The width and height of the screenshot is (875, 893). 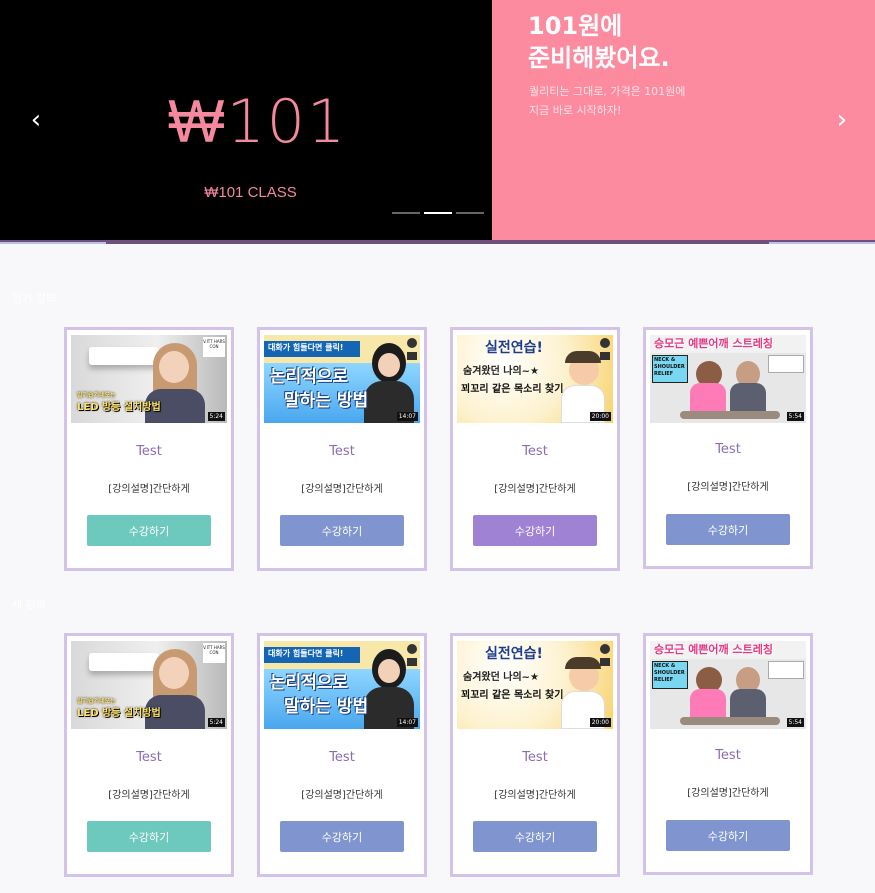 I want to click on video-duration: 5:54, so click(x=795, y=722).